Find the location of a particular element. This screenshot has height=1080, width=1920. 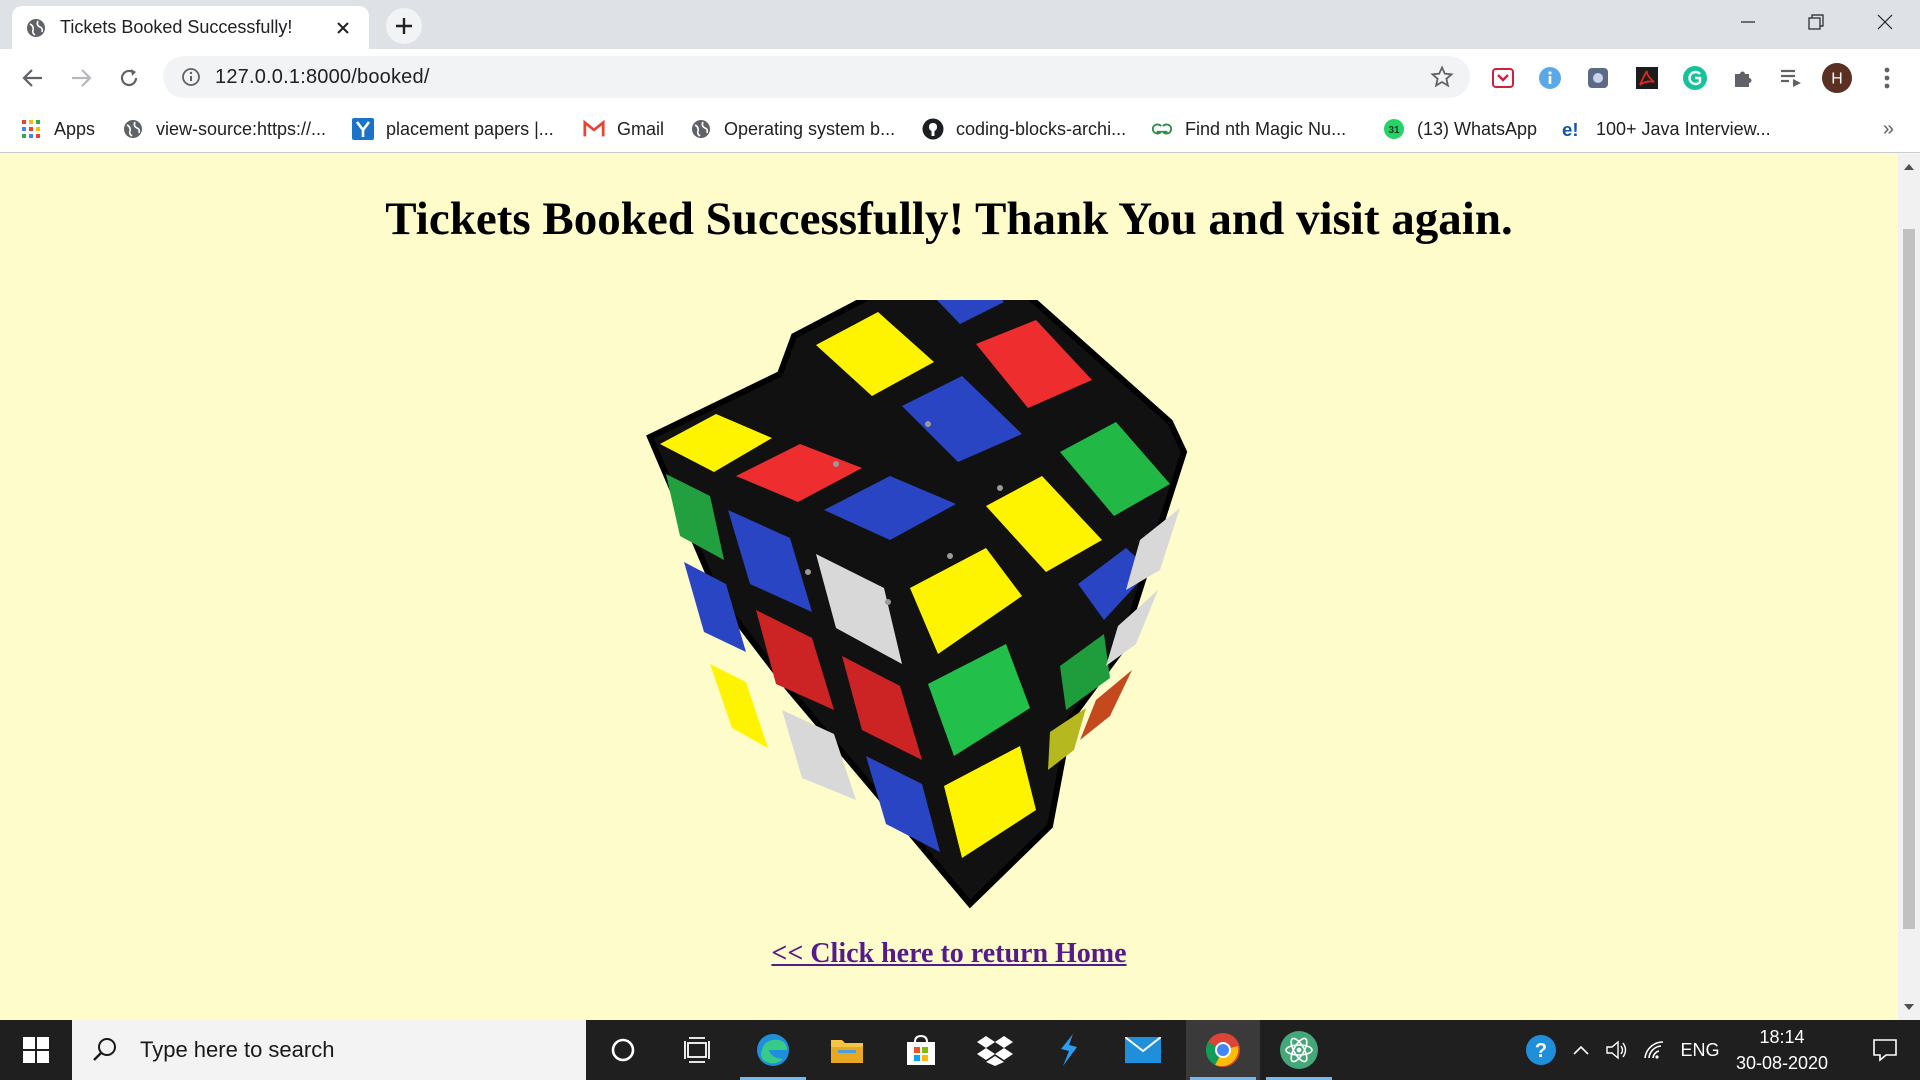

bookmark-apps: Apps is located at coordinates (57, 129).